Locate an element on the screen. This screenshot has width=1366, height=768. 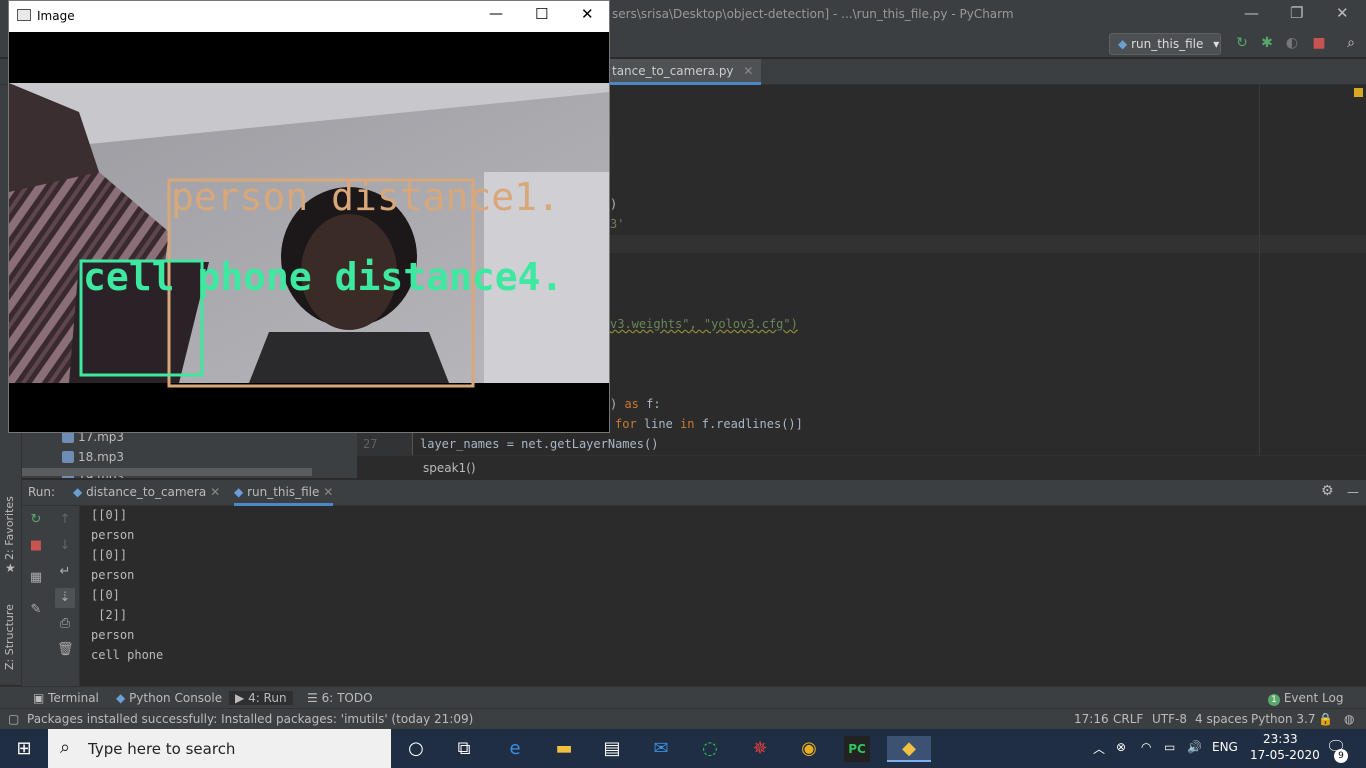
breadcrumb: speak1() is located at coordinates (861, 467).